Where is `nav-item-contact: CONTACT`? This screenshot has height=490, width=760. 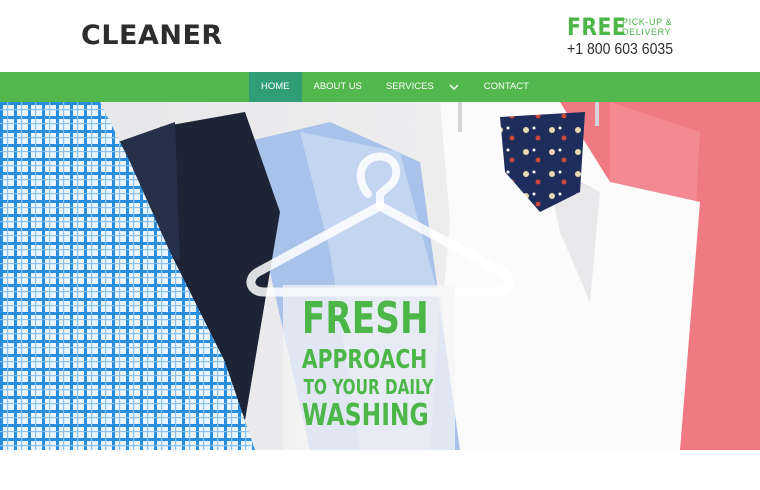 nav-item-contact: CONTACT is located at coordinates (506, 87).